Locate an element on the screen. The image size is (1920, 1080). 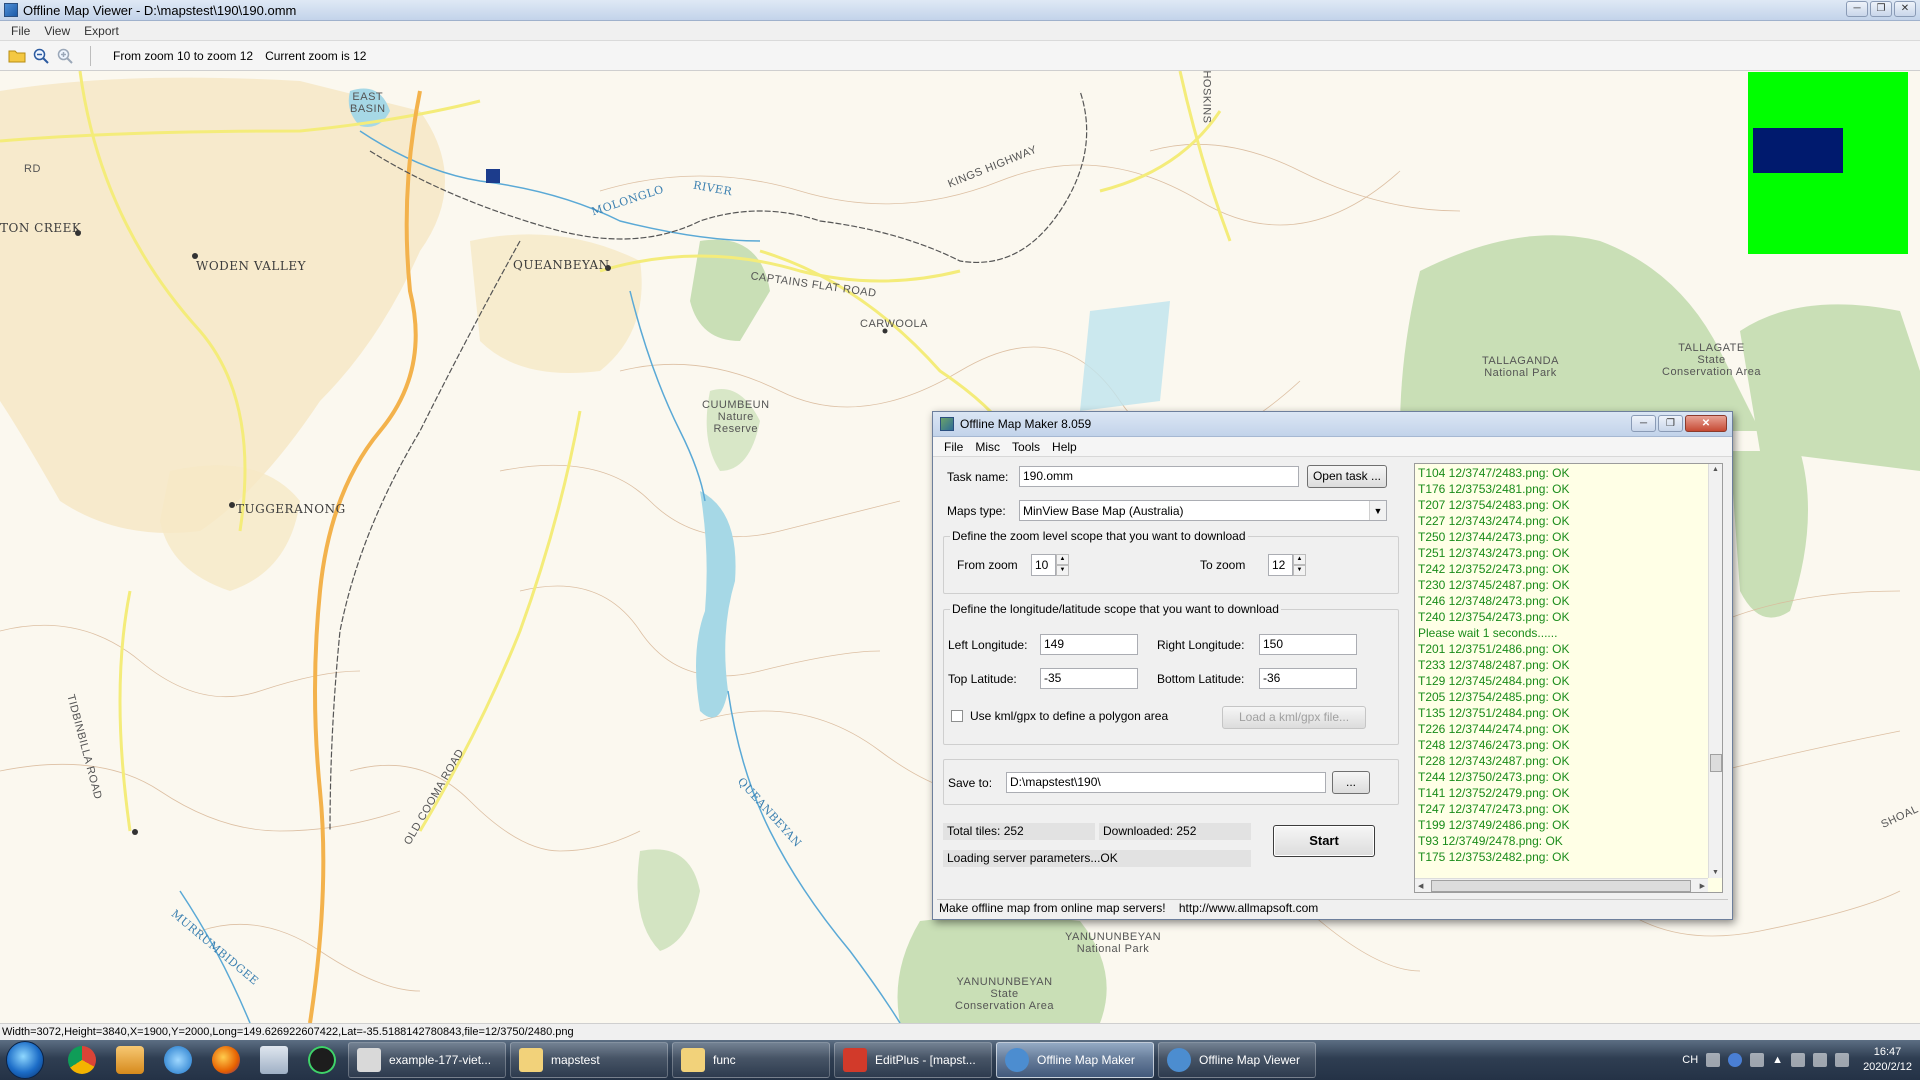
scroll-left-icon: ◀ is located at coordinates (1420, 886).